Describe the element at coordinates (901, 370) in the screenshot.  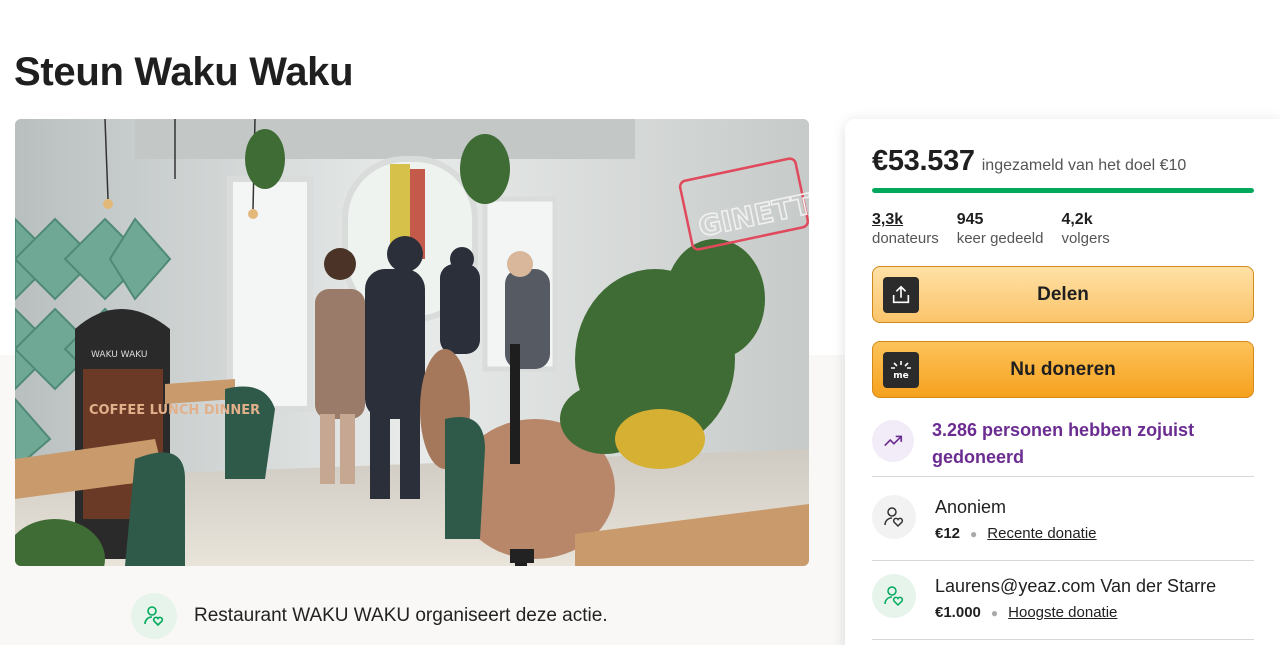
I see `gofundme-me-icon: me` at that location.